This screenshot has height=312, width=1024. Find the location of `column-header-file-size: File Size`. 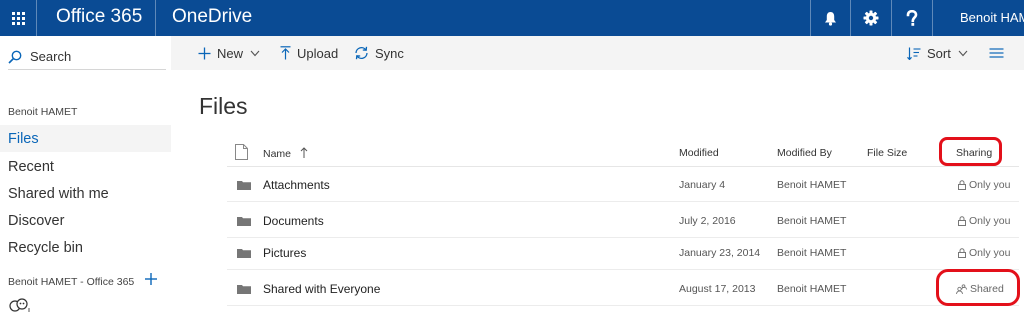

column-header-file-size: File Size is located at coordinates (887, 153).